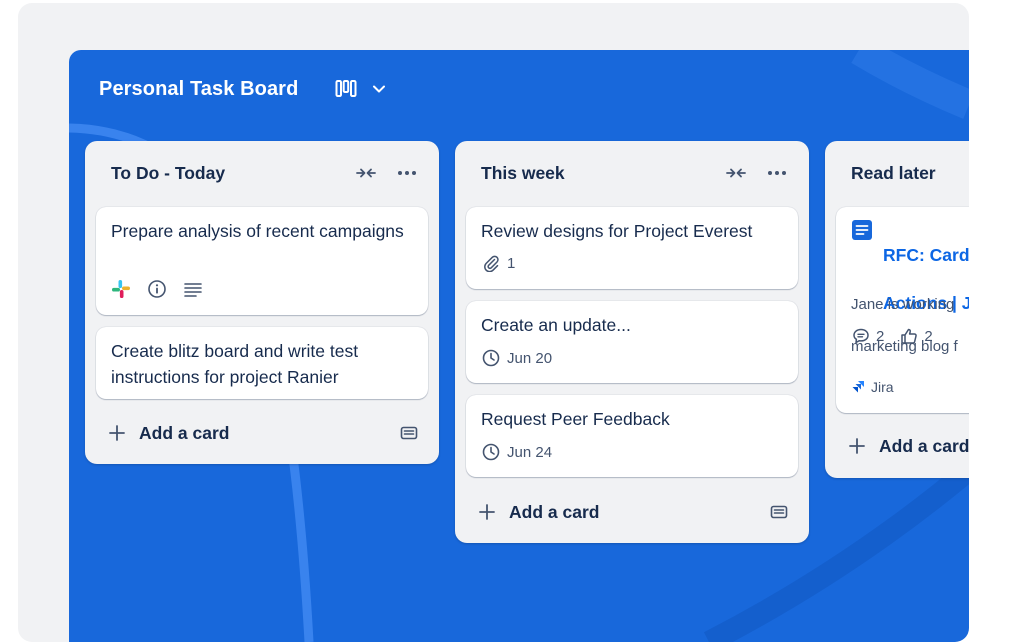  I want to click on jira-icon, so click(858, 387).